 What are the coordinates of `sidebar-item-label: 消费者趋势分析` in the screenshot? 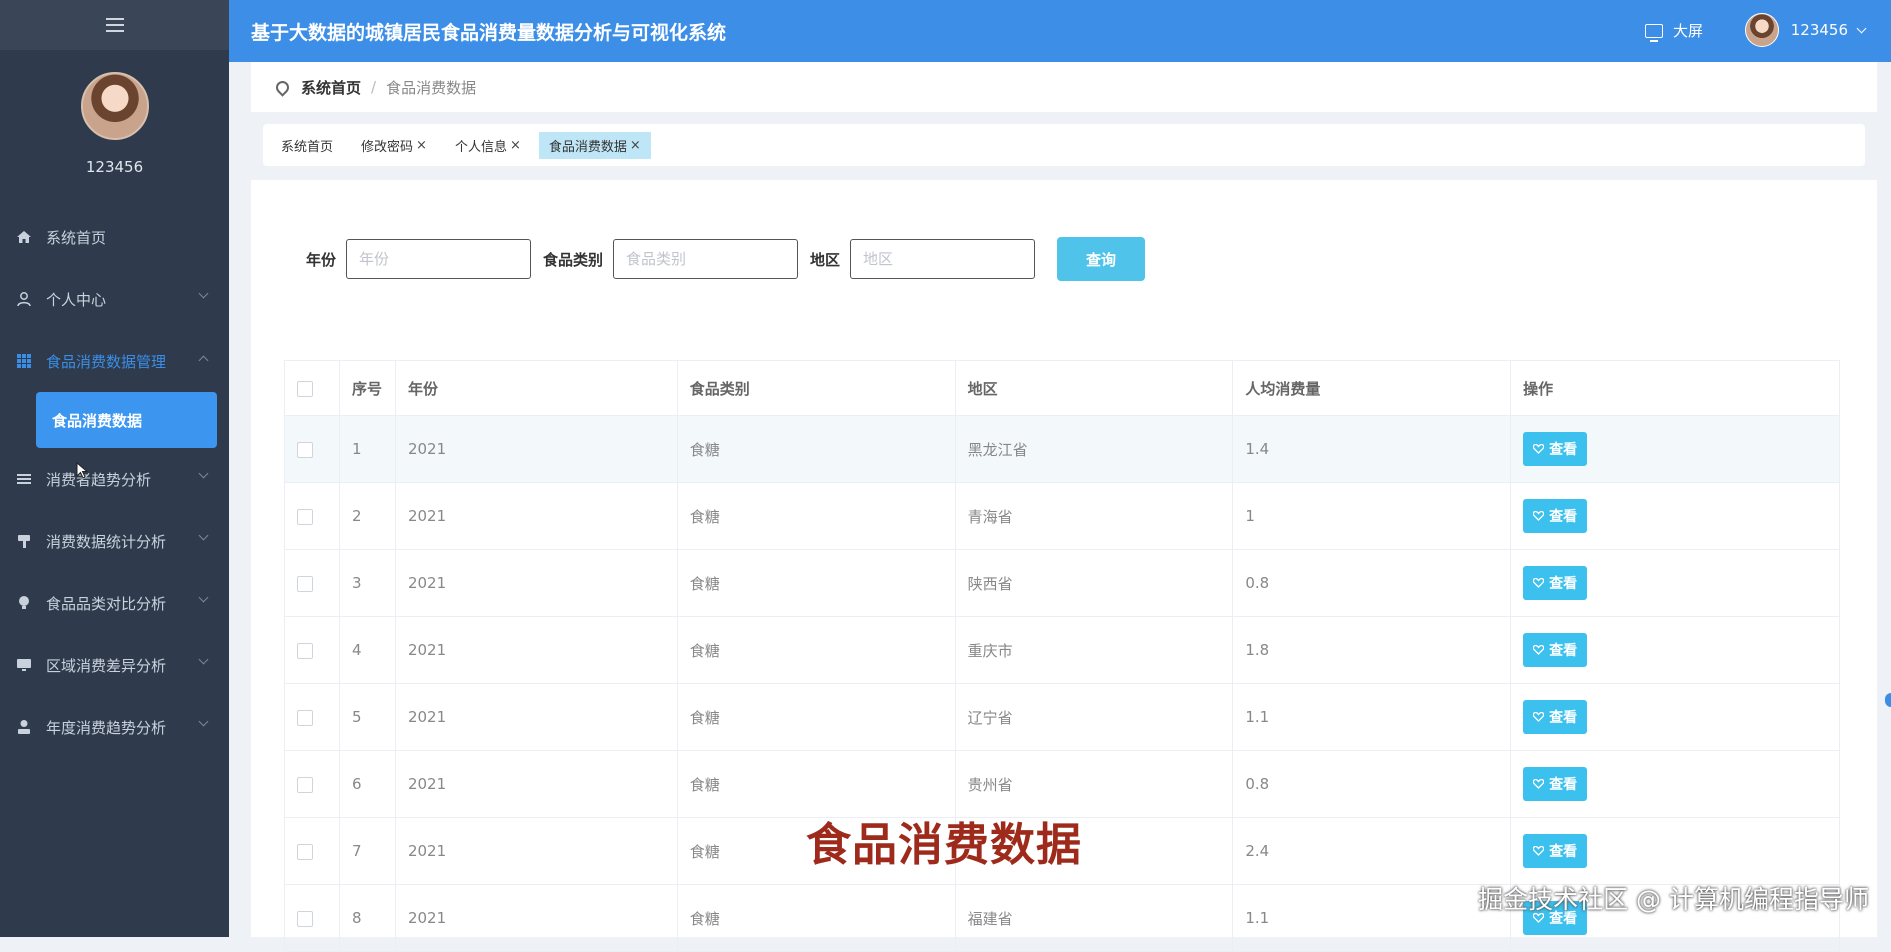 It's located at (99, 479).